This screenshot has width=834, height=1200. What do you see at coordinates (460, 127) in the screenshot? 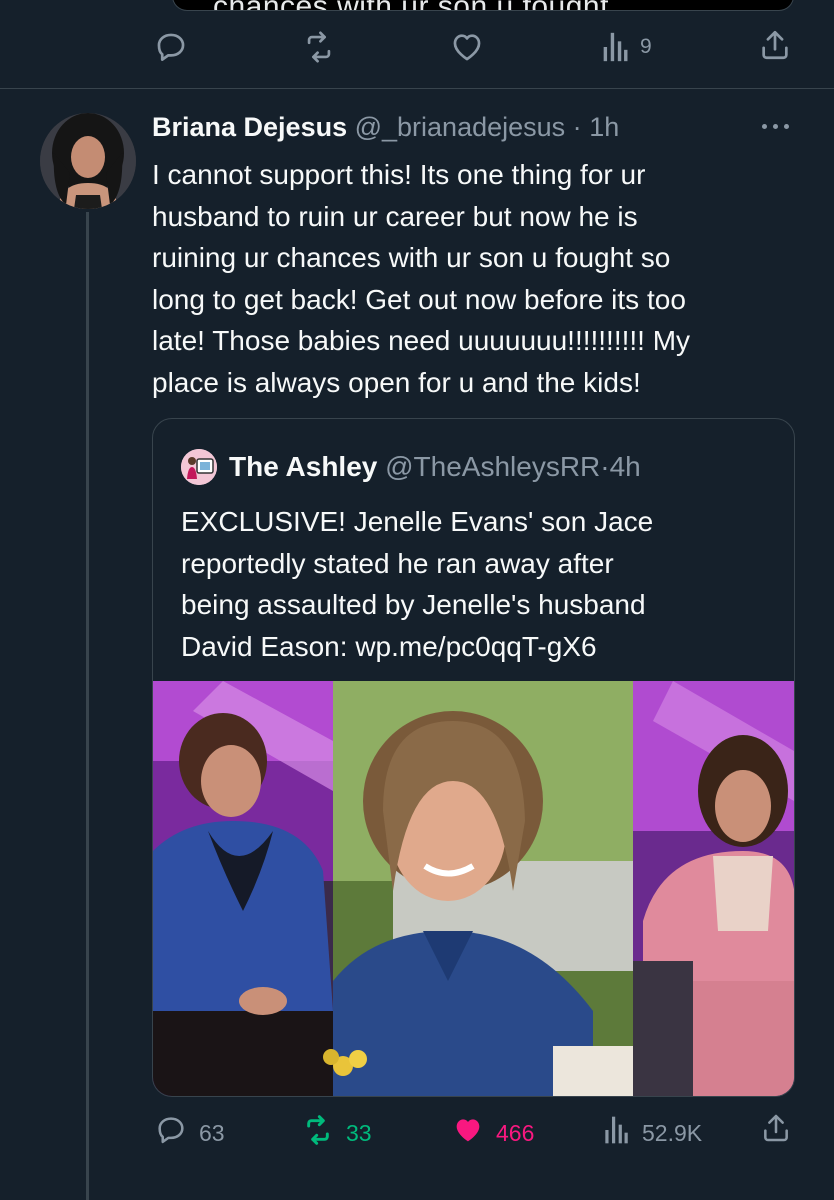
I see `author-handle: @_brianadejesus` at bounding box center [460, 127].